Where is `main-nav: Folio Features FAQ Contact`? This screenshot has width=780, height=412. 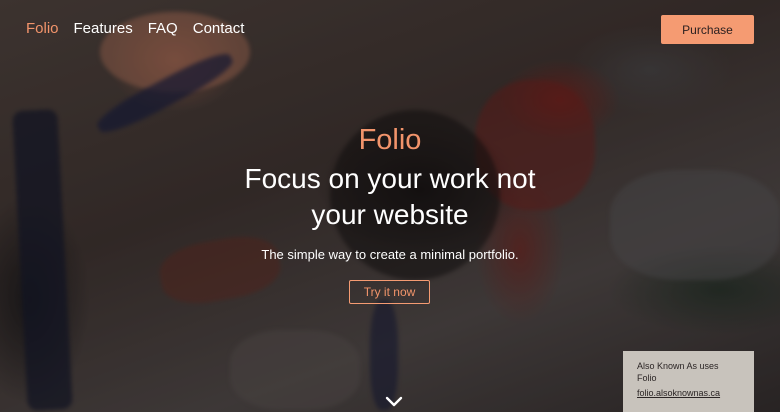
main-nav: Folio Features FAQ Contact is located at coordinates (135, 28).